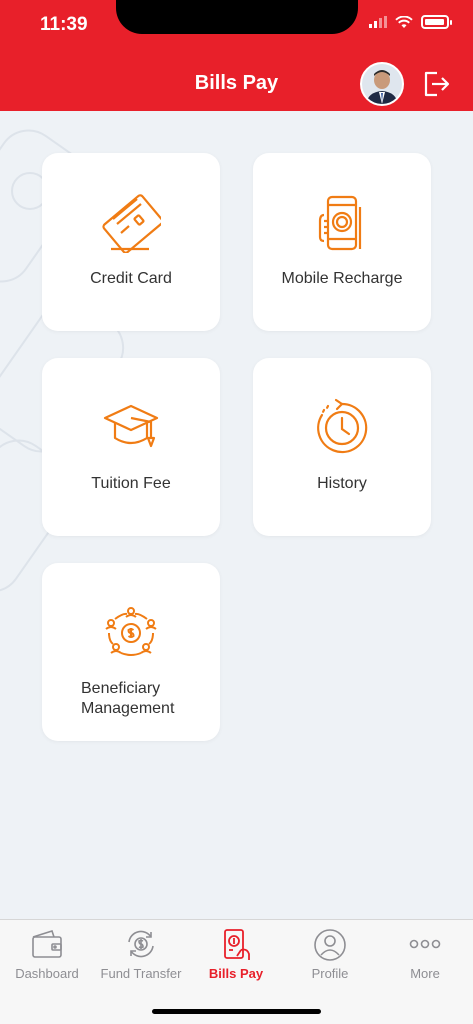 The image size is (473, 1024). I want to click on bills-pay-icon, so click(237, 944).